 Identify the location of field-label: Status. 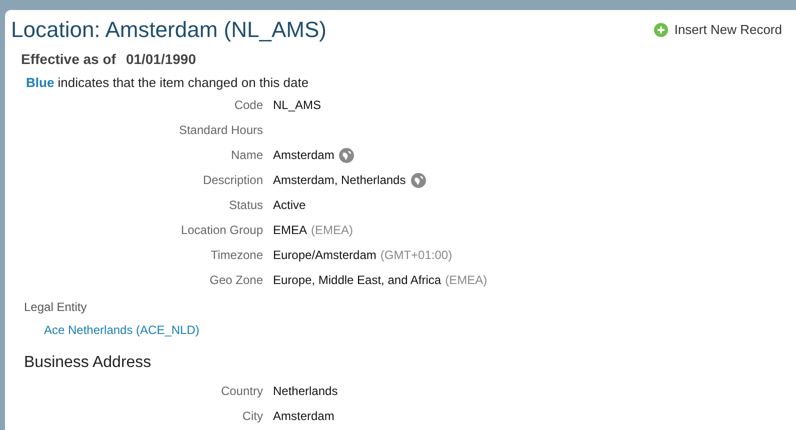
(245, 205).